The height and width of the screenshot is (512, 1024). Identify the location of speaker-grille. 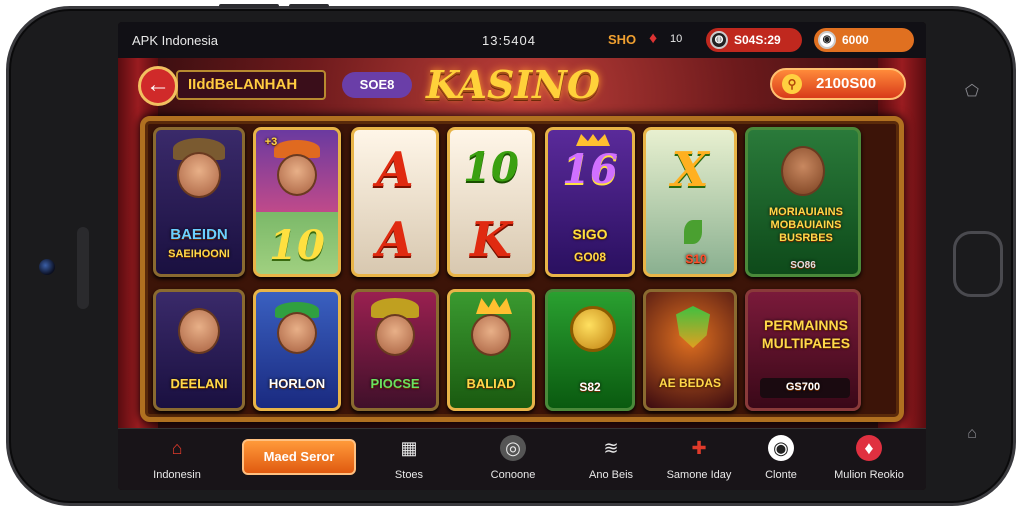
(83, 268).